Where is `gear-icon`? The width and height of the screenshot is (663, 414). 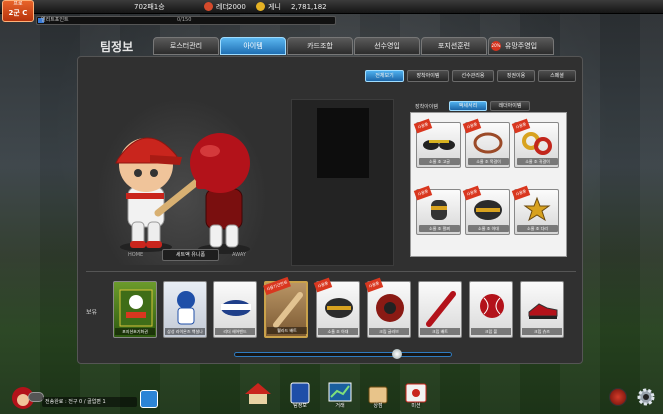 gear-icon is located at coordinates (646, 397).